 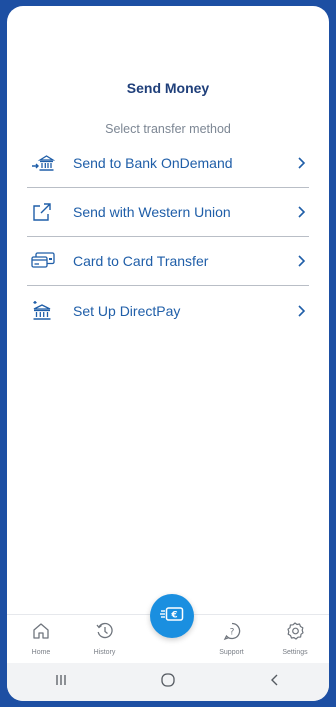 I want to click on nav-home: Home, so click(x=41, y=638).